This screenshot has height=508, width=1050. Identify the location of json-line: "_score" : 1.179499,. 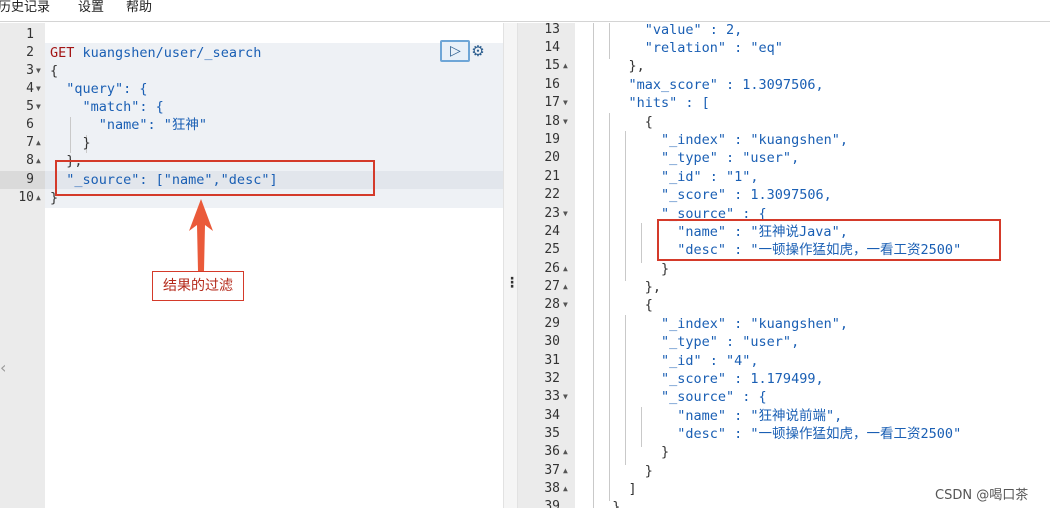
(710, 379).